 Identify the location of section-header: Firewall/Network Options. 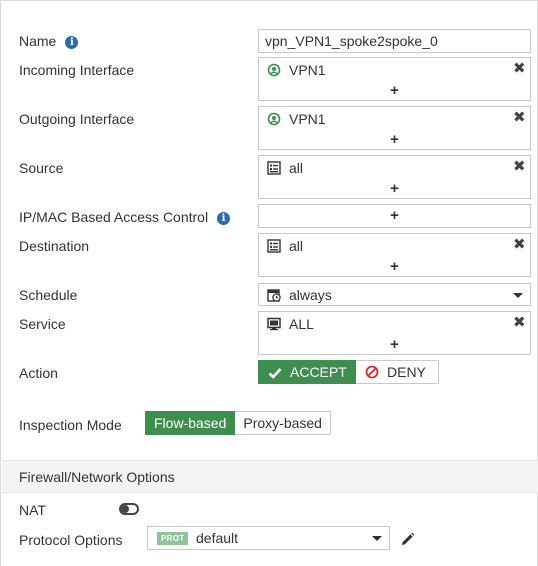
(270, 476).